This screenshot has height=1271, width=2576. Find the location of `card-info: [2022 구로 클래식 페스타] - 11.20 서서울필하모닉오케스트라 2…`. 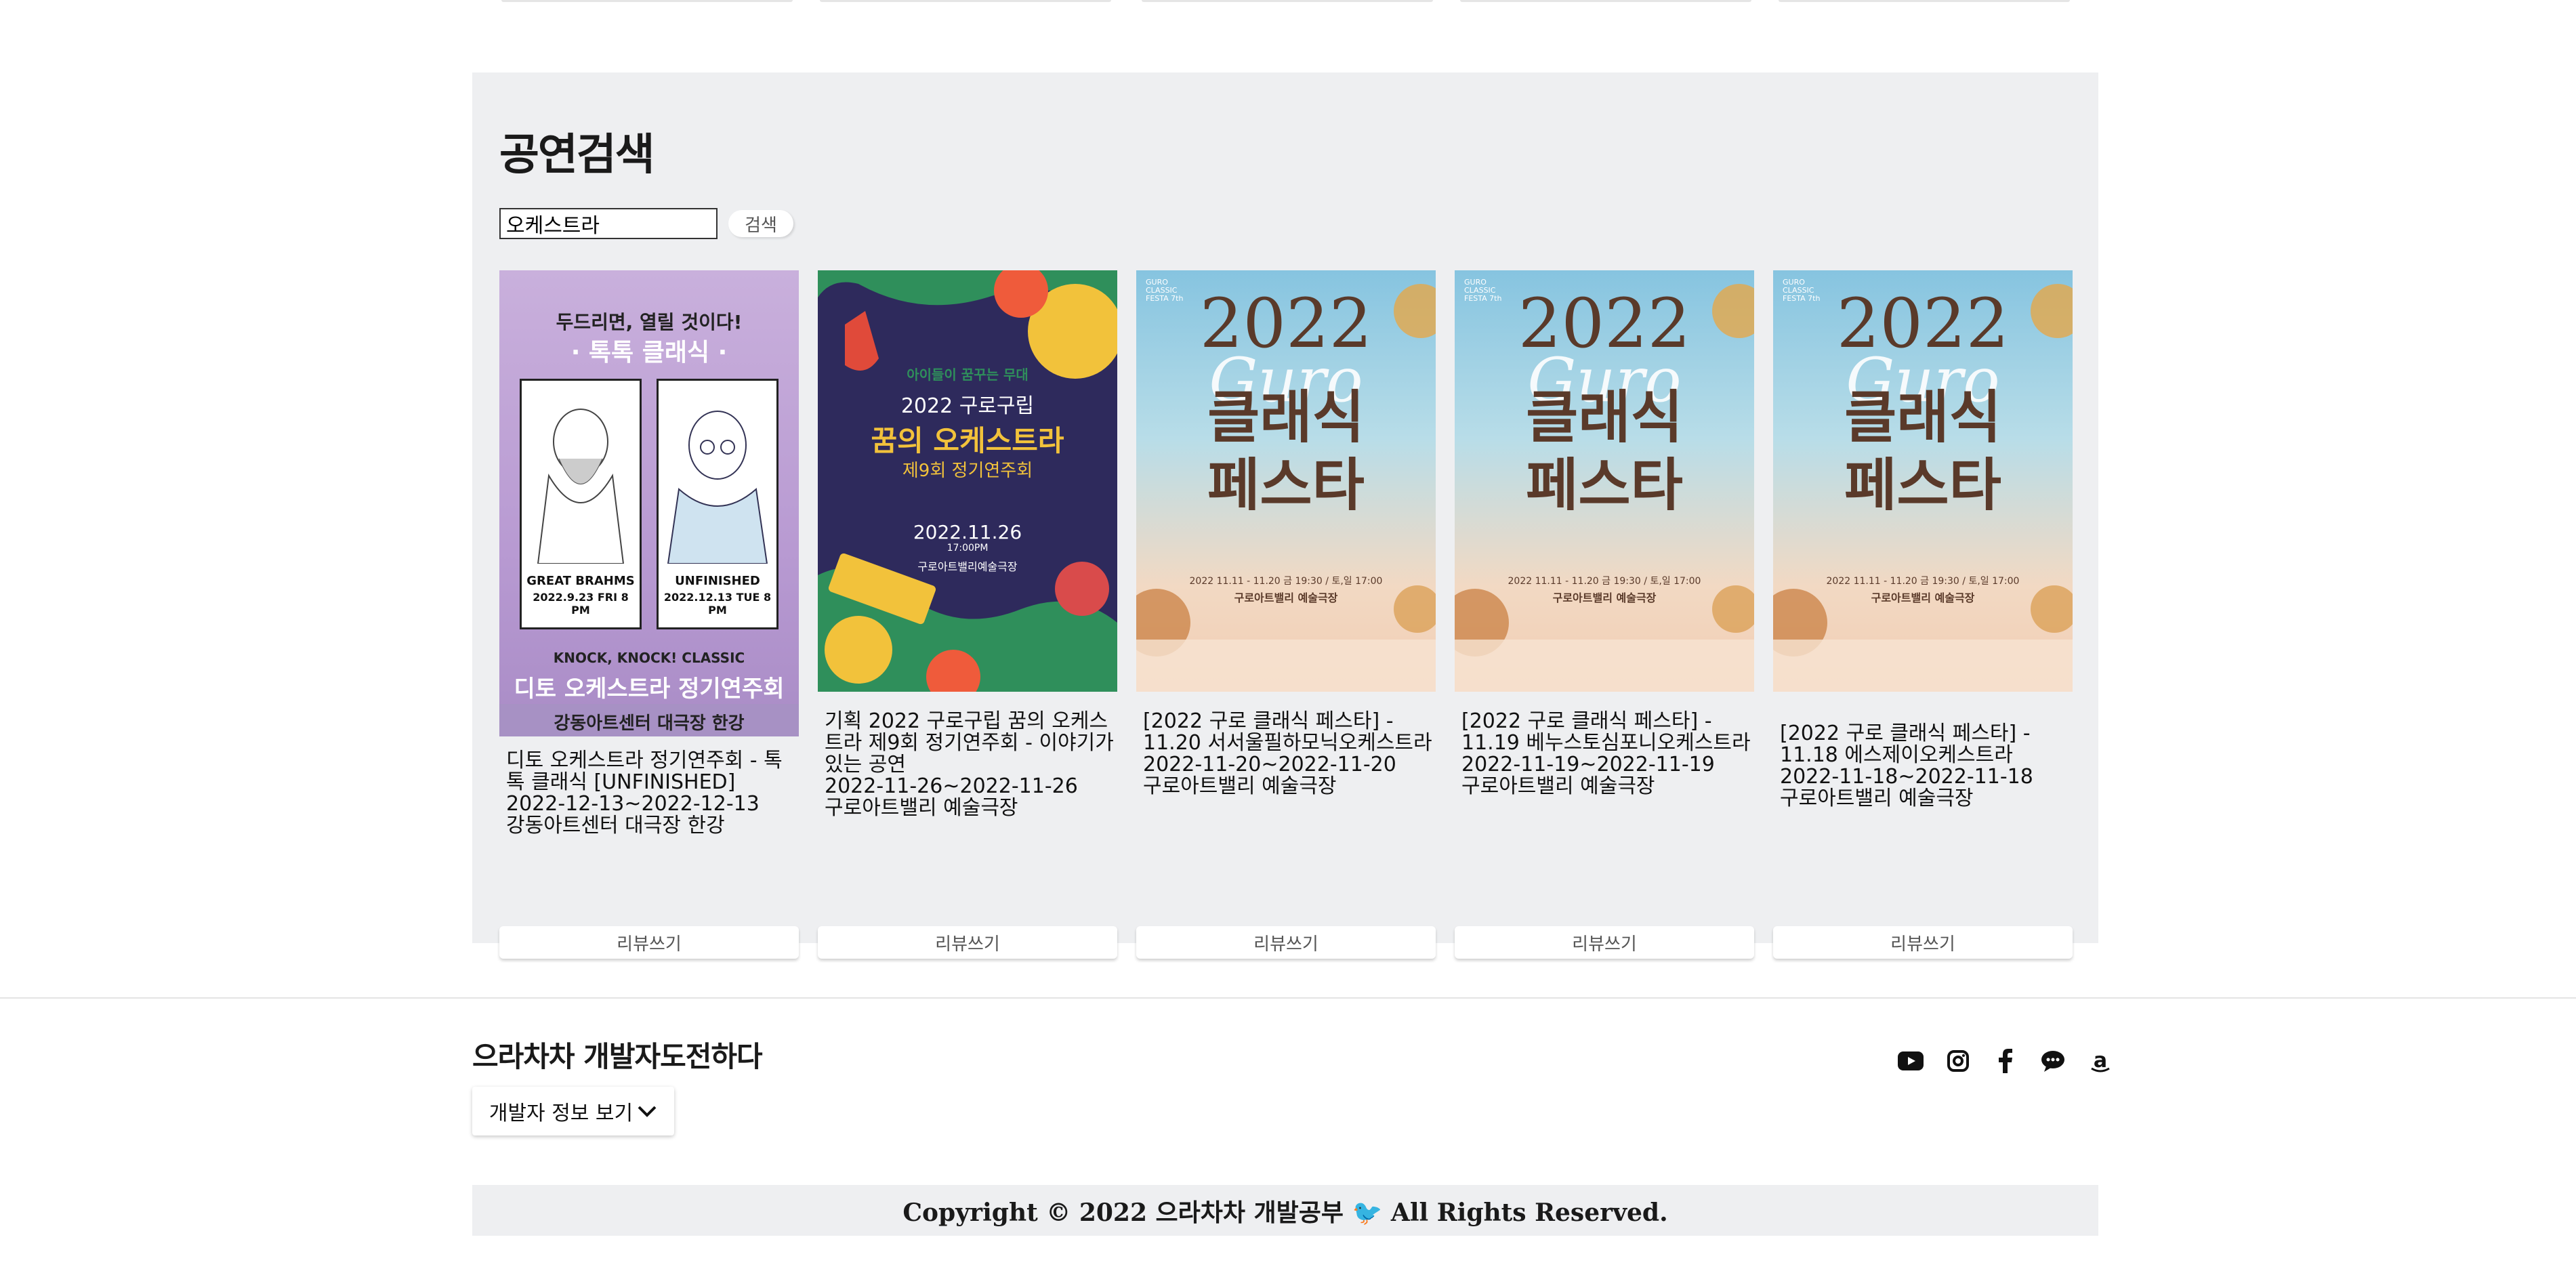

card-info: [2022 구로 클래식 페스타] - 11.20 서서울필하모닉오케스트라 2… is located at coordinates (1288, 754).